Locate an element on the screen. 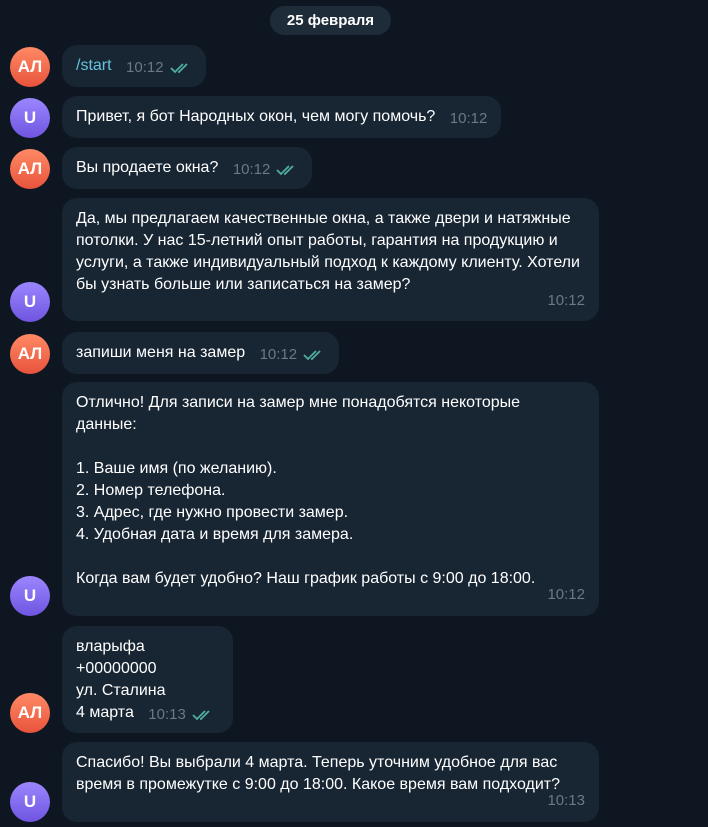 The image size is (708, 827). message-bubble: /start 10:12 is located at coordinates (134, 66).